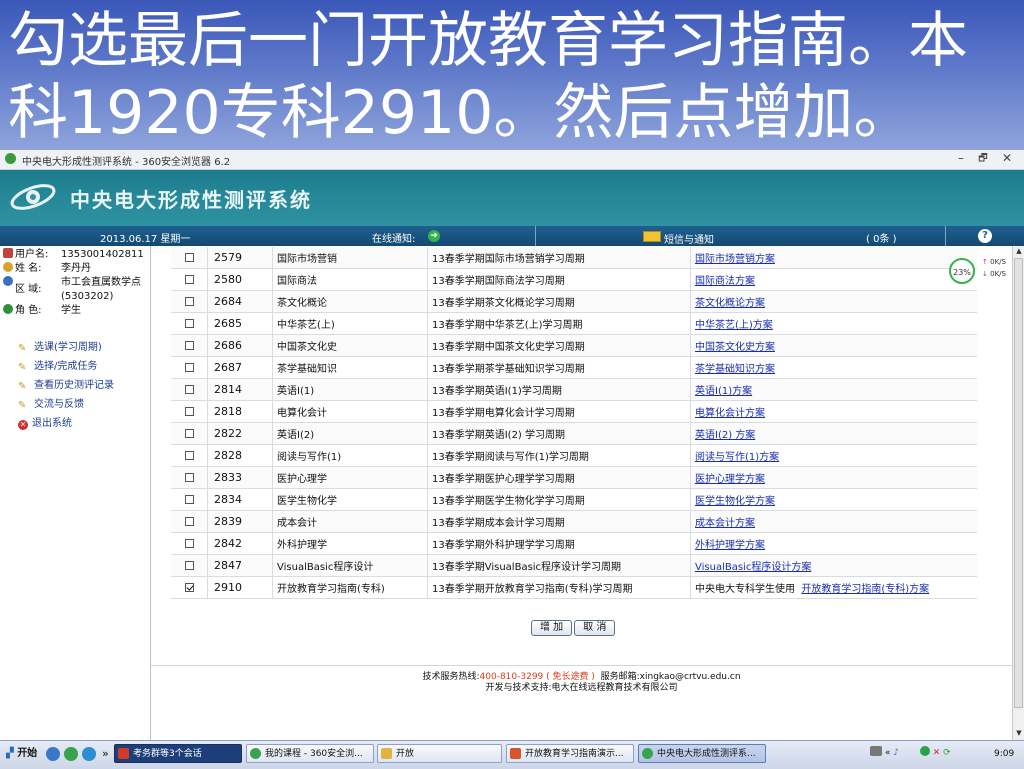 This screenshot has width=1024, height=769. Describe the element at coordinates (896, 753) in the screenshot. I see `volume-icon: ♪` at that location.